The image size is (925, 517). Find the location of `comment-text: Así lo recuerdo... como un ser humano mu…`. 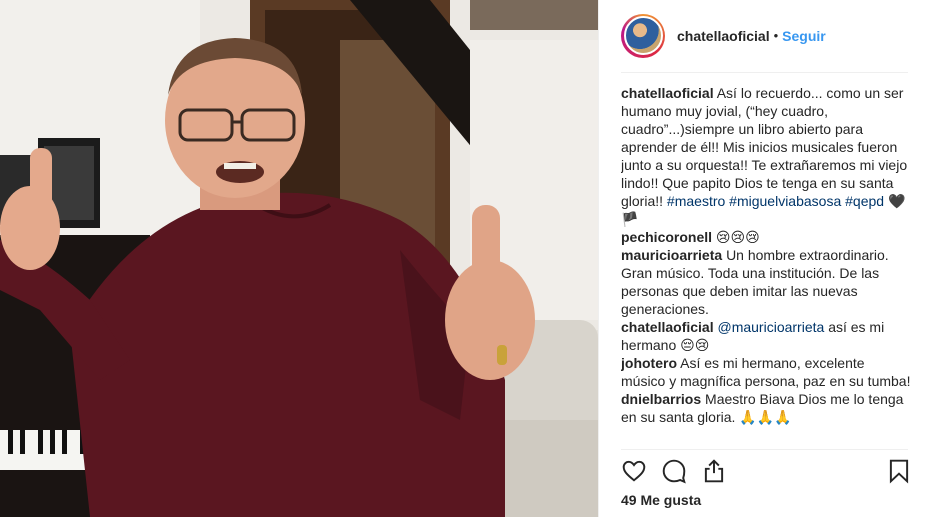

comment-text: Así lo recuerdo... como un ser humano mu… is located at coordinates (764, 147).